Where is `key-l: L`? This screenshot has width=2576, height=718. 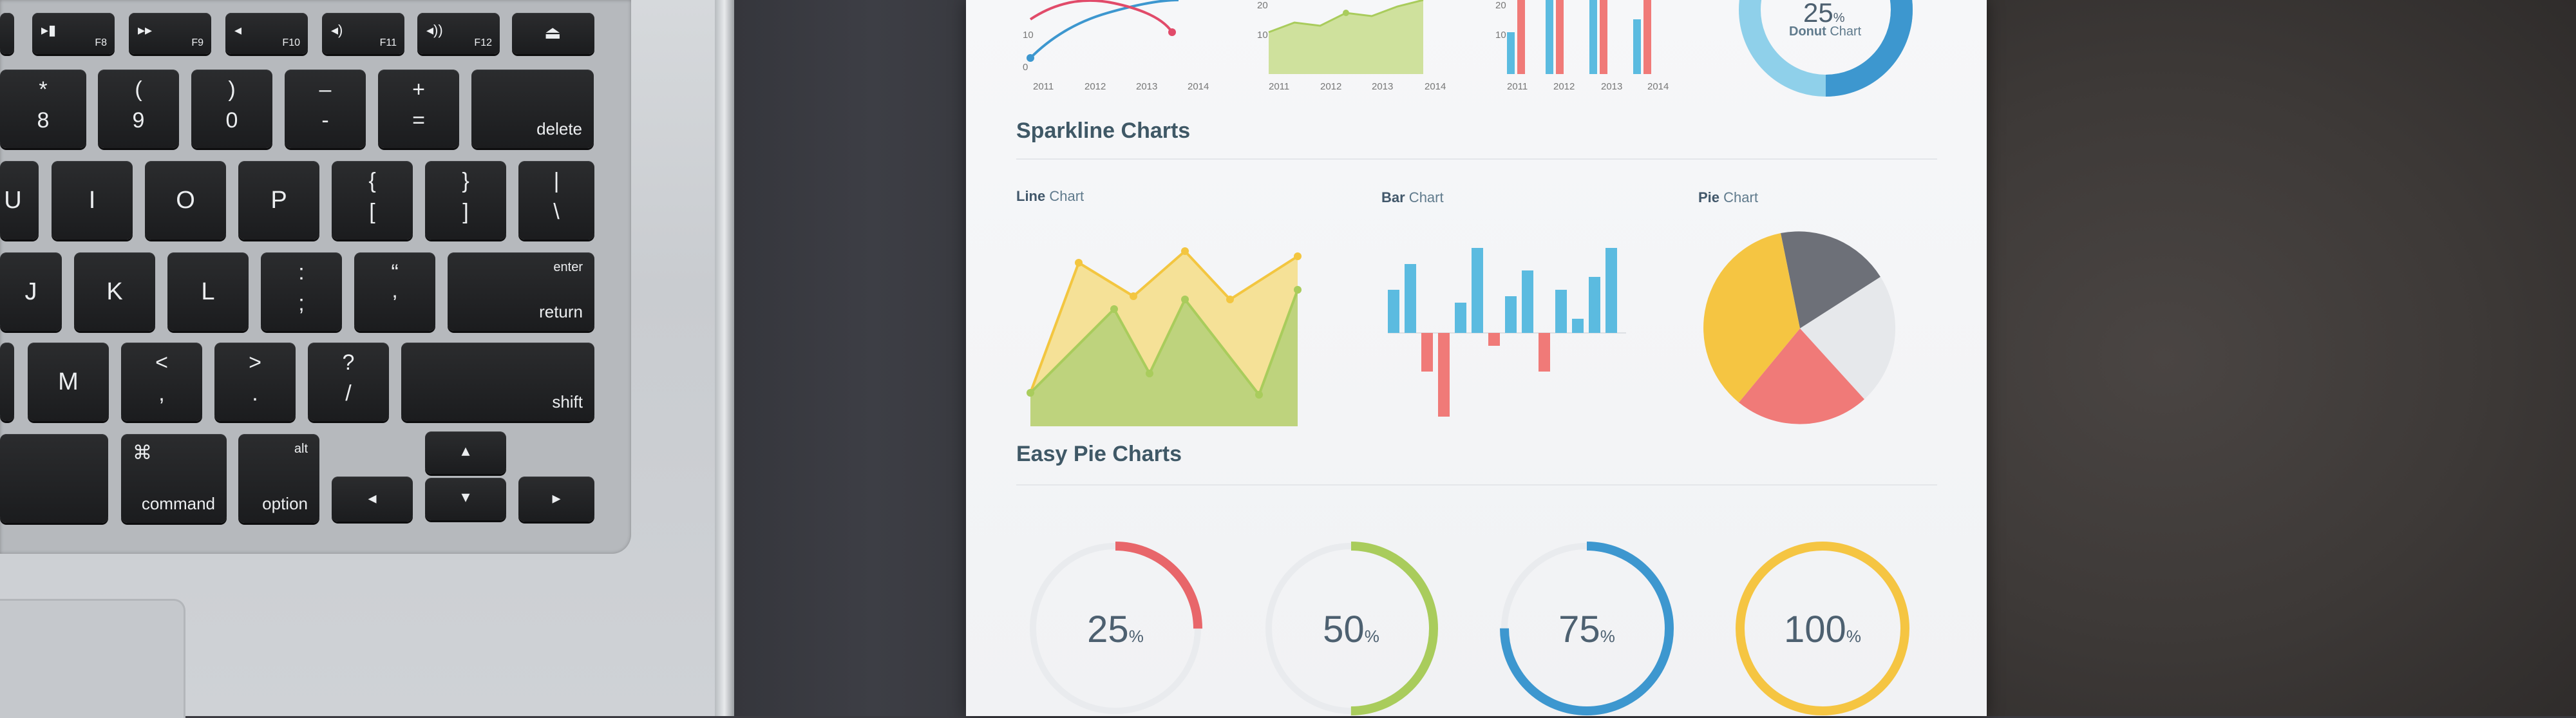
key-l: L is located at coordinates (208, 291).